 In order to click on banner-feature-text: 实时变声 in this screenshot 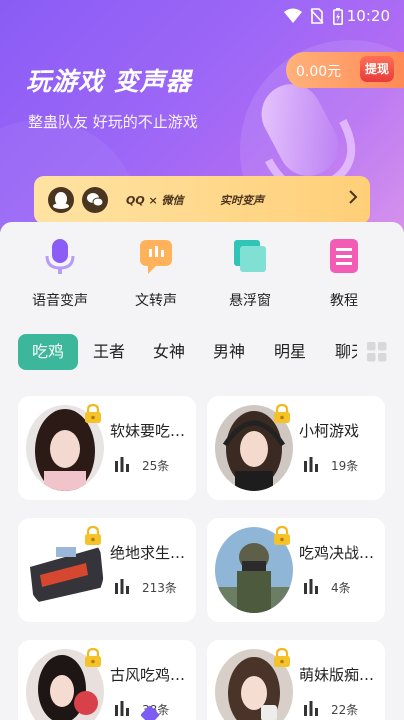, I will do `click(242, 200)`.